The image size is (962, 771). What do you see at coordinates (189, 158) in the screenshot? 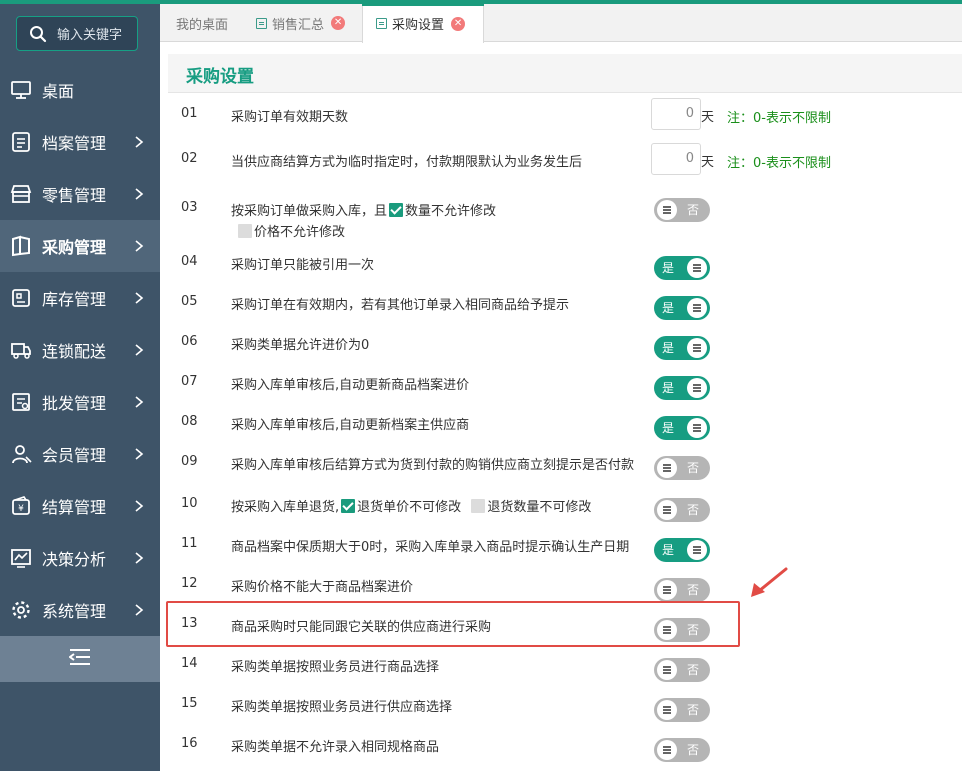
I see `setting-number: 02` at bounding box center [189, 158].